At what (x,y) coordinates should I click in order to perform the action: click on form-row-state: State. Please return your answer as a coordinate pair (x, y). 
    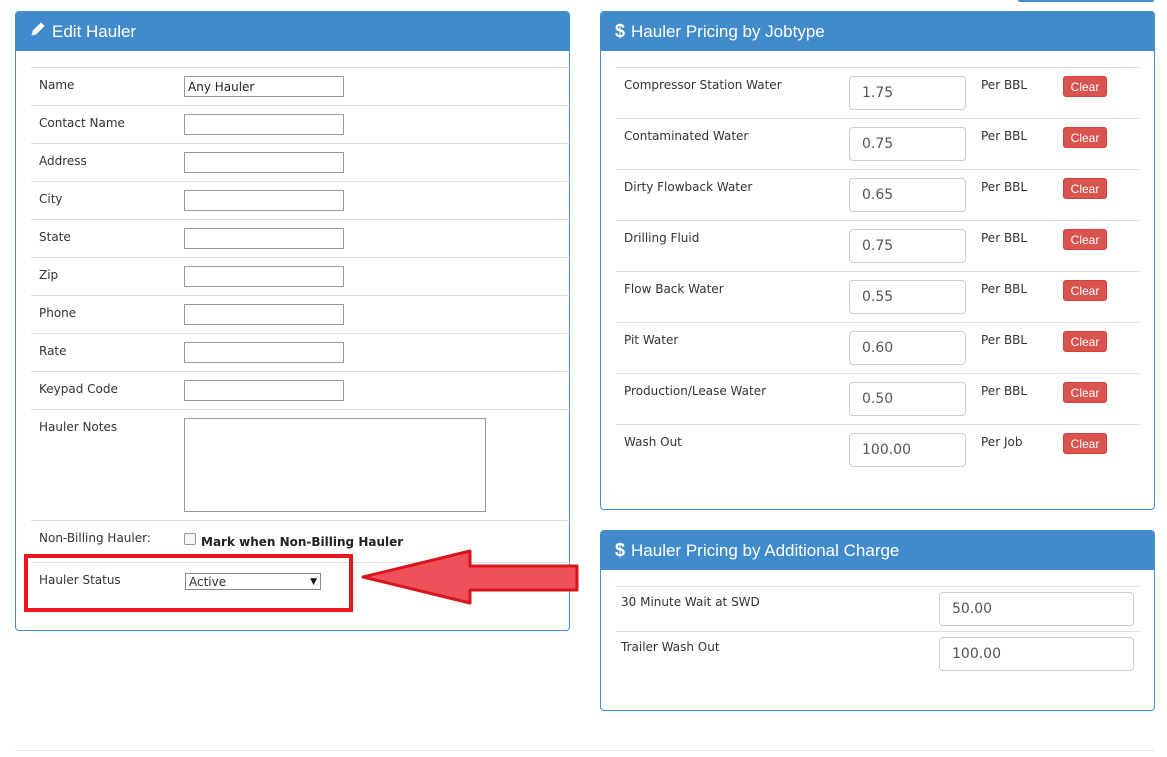
    Looking at the image, I should click on (300, 238).